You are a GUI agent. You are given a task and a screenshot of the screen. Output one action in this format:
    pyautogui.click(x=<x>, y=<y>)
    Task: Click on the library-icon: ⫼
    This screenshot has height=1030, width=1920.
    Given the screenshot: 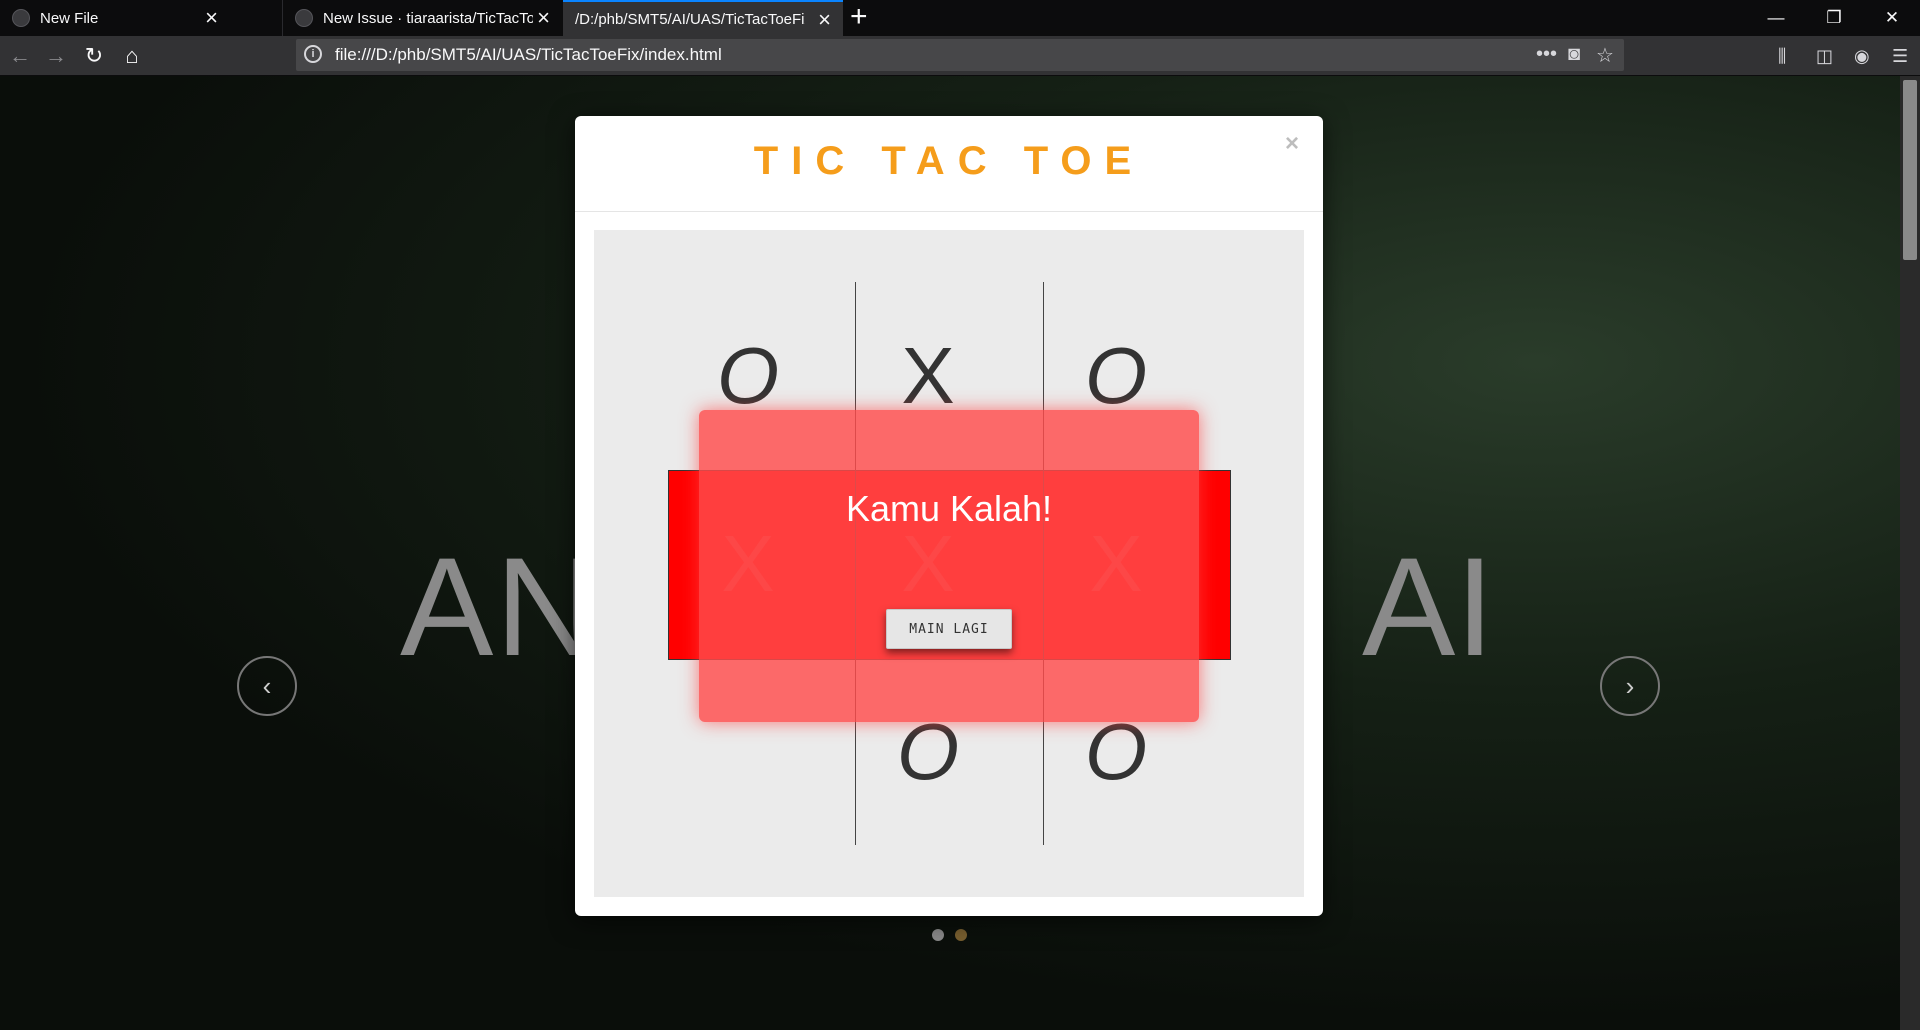 What is the action you would take?
    pyautogui.click(x=1782, y=56)
    